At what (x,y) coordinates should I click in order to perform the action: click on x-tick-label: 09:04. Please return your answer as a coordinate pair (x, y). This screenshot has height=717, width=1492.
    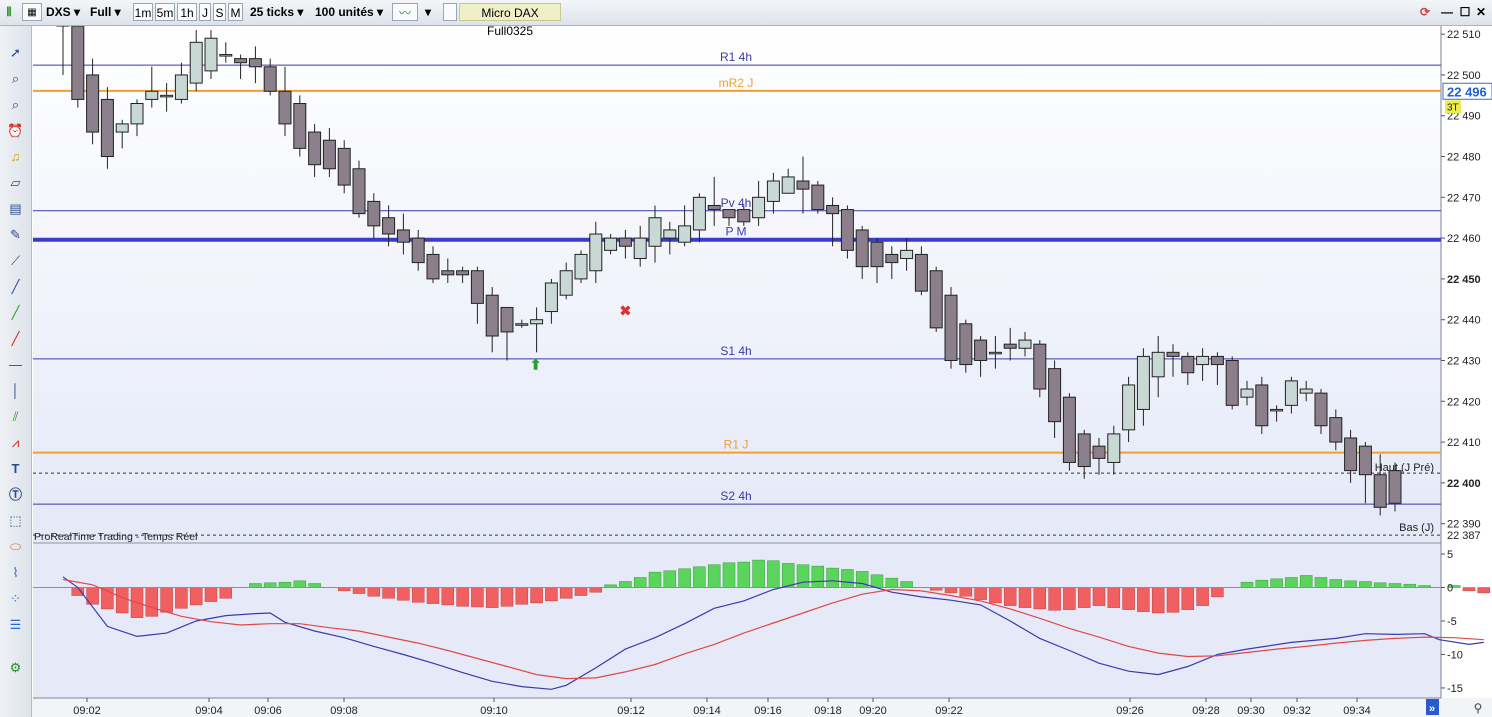
    Looking at the image, I should click on (209, 711).